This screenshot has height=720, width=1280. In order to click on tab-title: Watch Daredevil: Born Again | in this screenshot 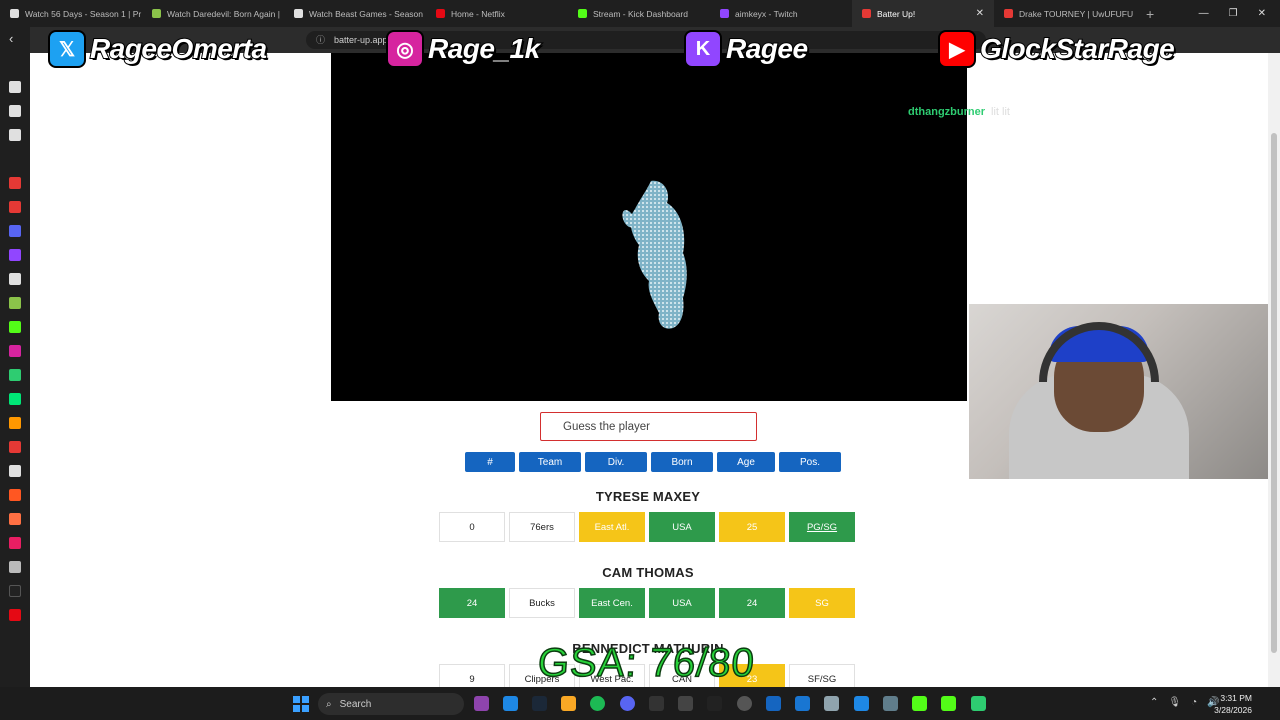, I will do `click(223, 13)`.